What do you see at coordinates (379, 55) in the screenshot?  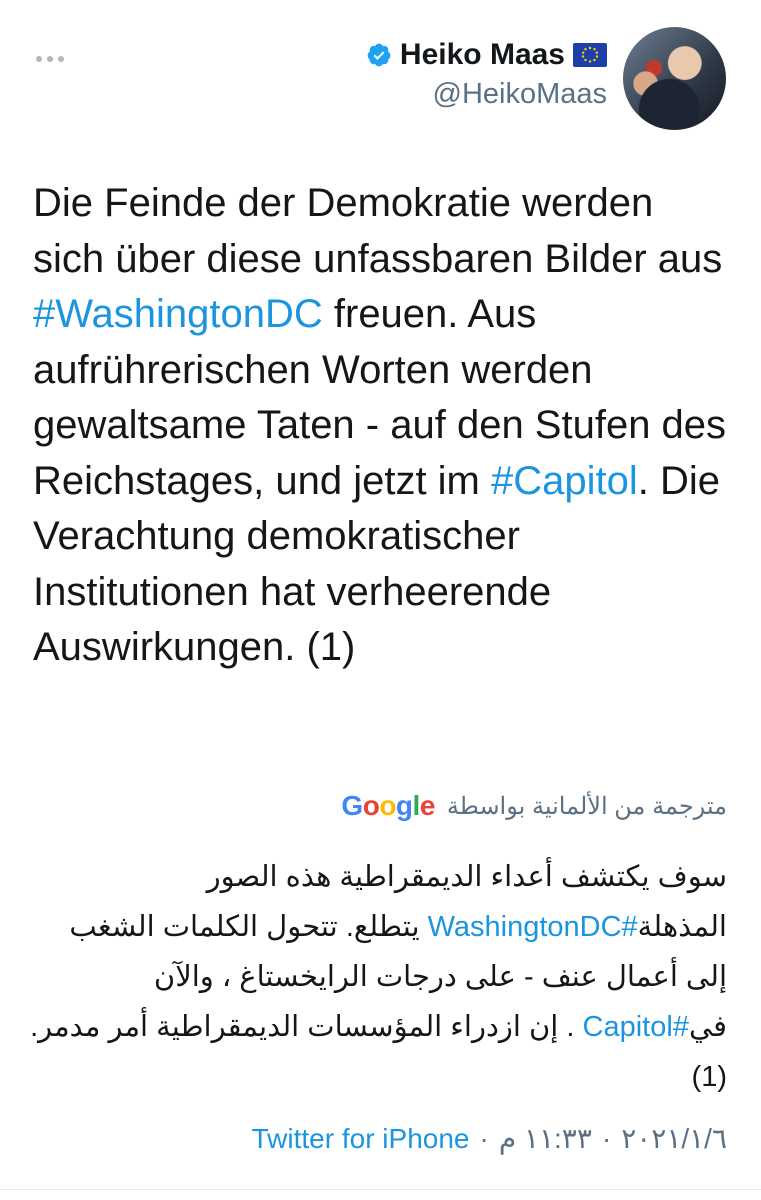 I see `verified-badge-icon` at bounding box center [379, 55].